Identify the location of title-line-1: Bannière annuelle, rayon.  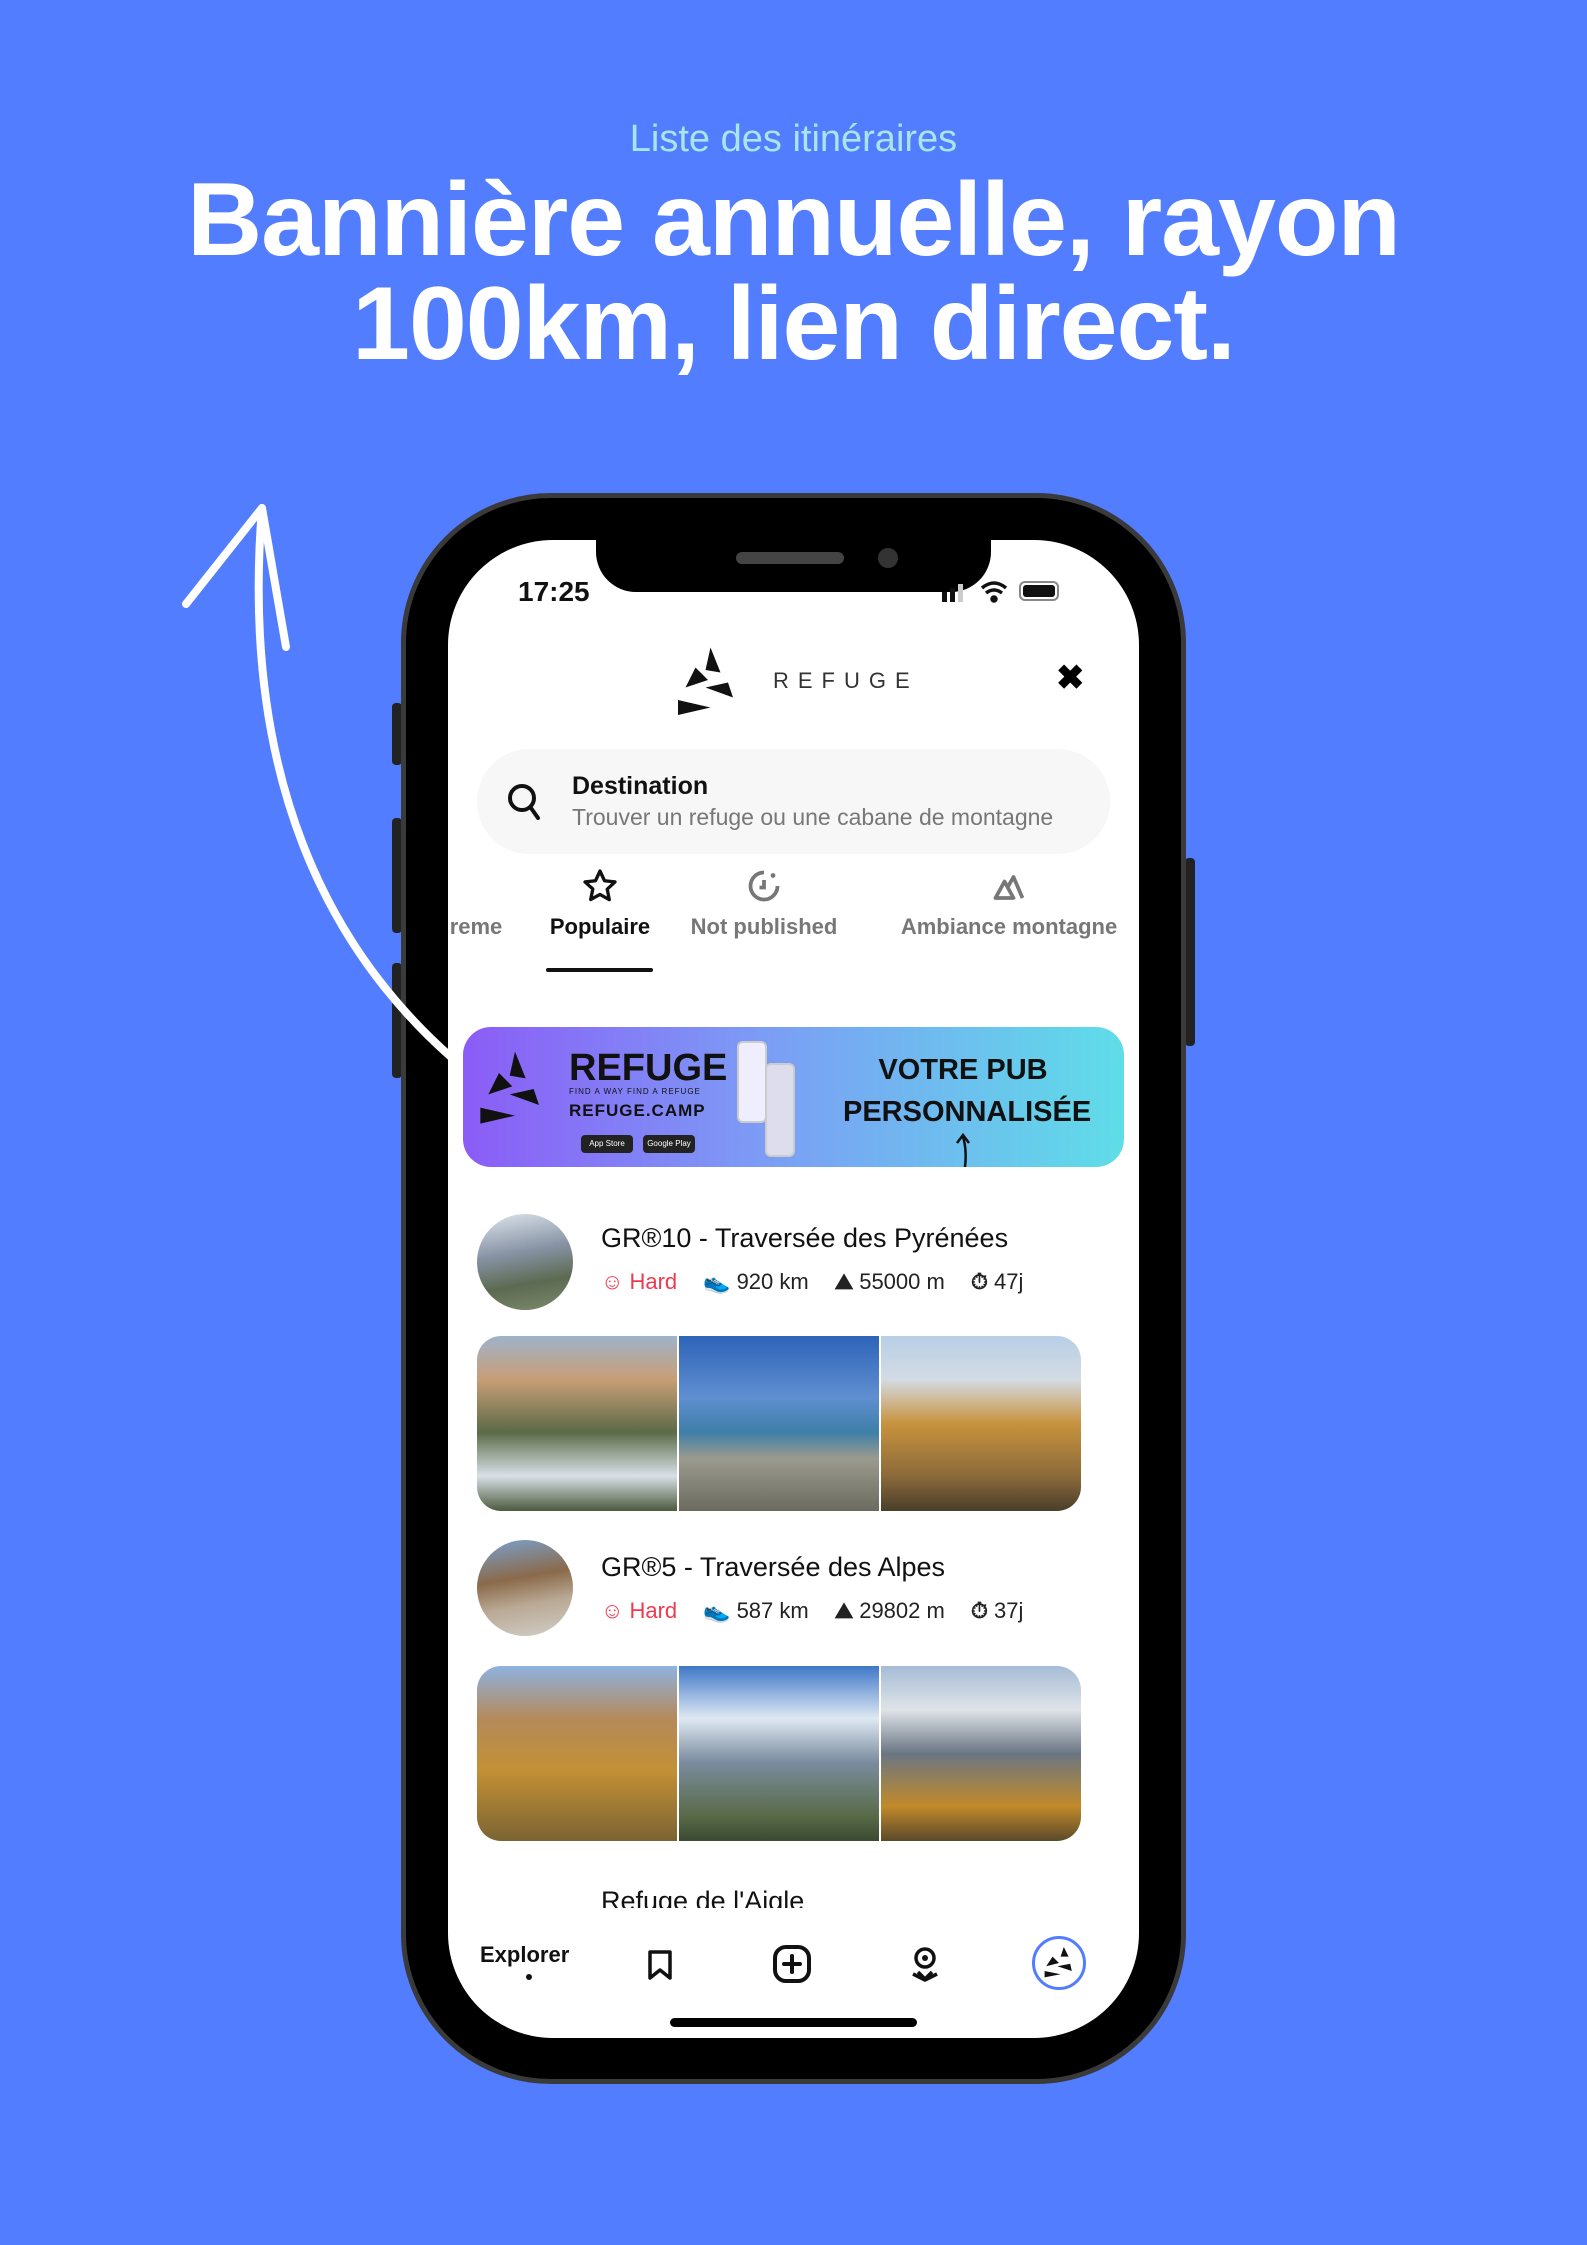
(794, 220).